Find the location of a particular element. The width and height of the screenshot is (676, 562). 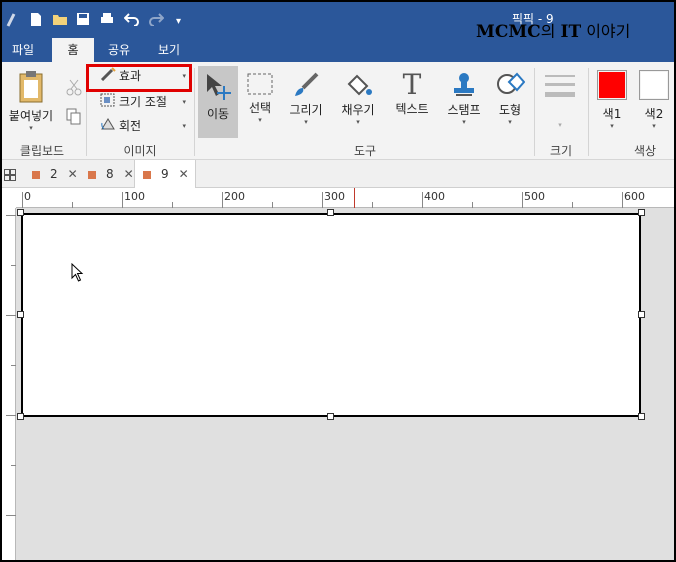

rotate-icon is located at coordinates (108, 127).